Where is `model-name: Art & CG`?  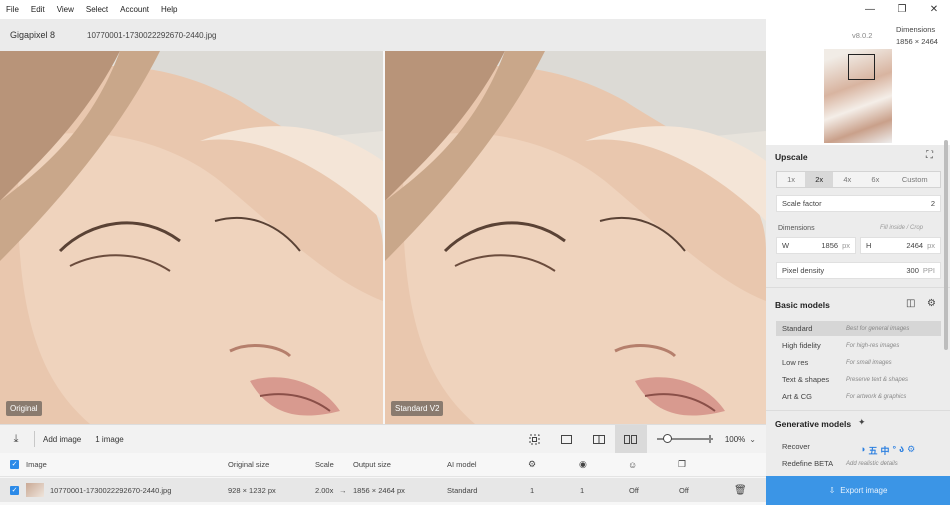
model-name: Art & CG is located at coordinates (797, 396).